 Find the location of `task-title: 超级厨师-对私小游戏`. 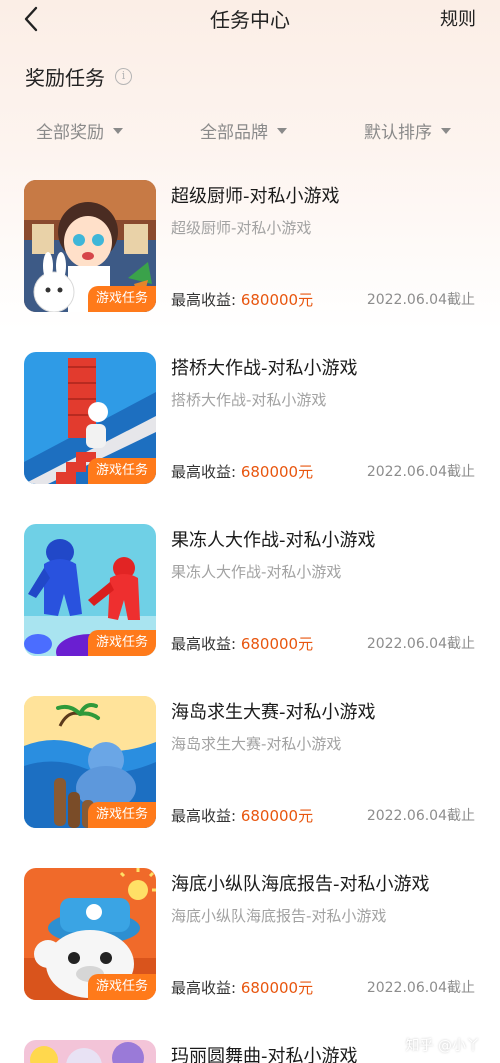

task-title: 超级厨师-对私小游戏 is located at coordinates (255, 196).